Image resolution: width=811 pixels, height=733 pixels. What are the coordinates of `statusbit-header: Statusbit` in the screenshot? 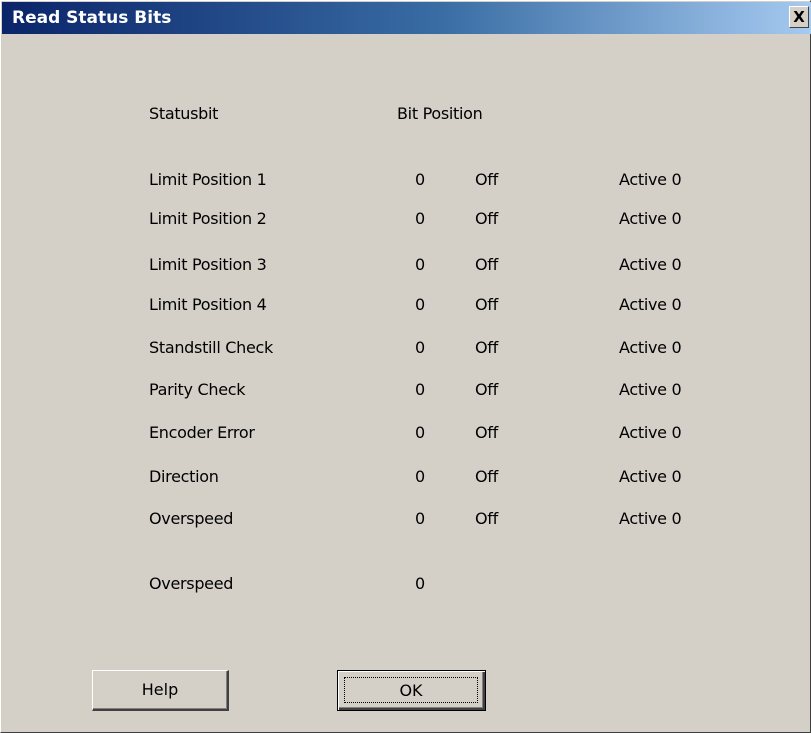 It's located at (184, 113).